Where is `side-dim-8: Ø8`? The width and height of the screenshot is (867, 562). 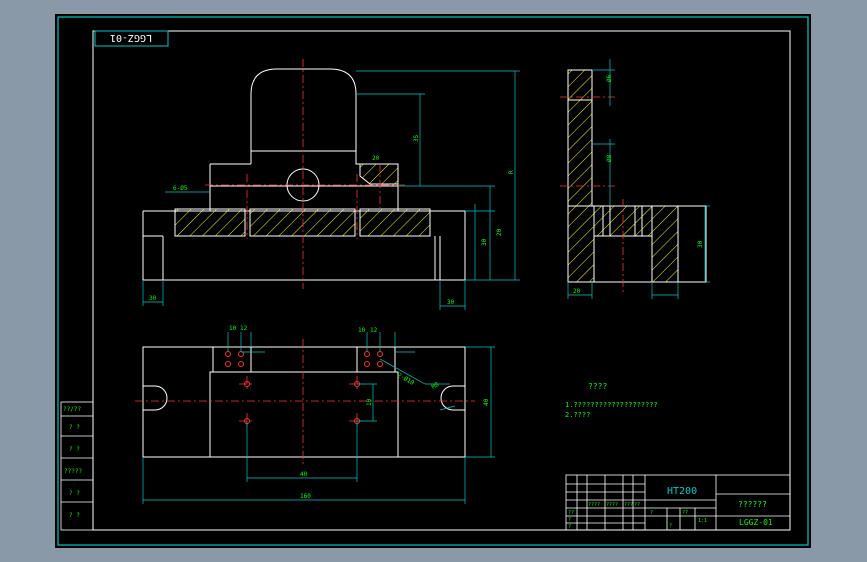
side-dim-8: Ø8 is located at coordinates (609, 158).